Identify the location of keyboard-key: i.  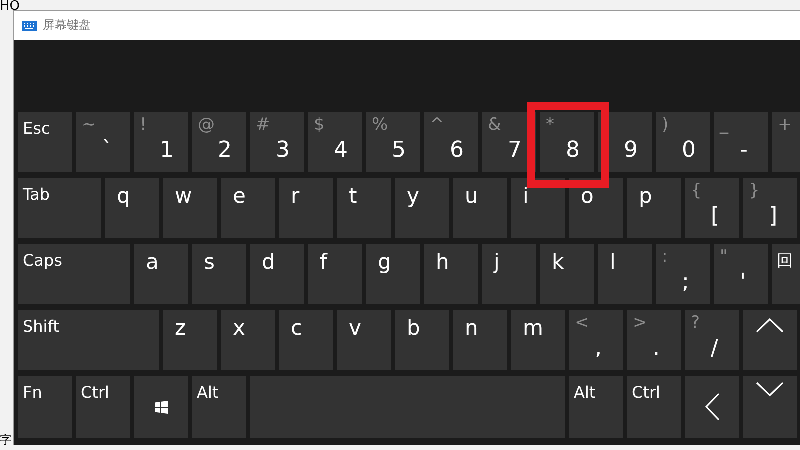
(538, 208).